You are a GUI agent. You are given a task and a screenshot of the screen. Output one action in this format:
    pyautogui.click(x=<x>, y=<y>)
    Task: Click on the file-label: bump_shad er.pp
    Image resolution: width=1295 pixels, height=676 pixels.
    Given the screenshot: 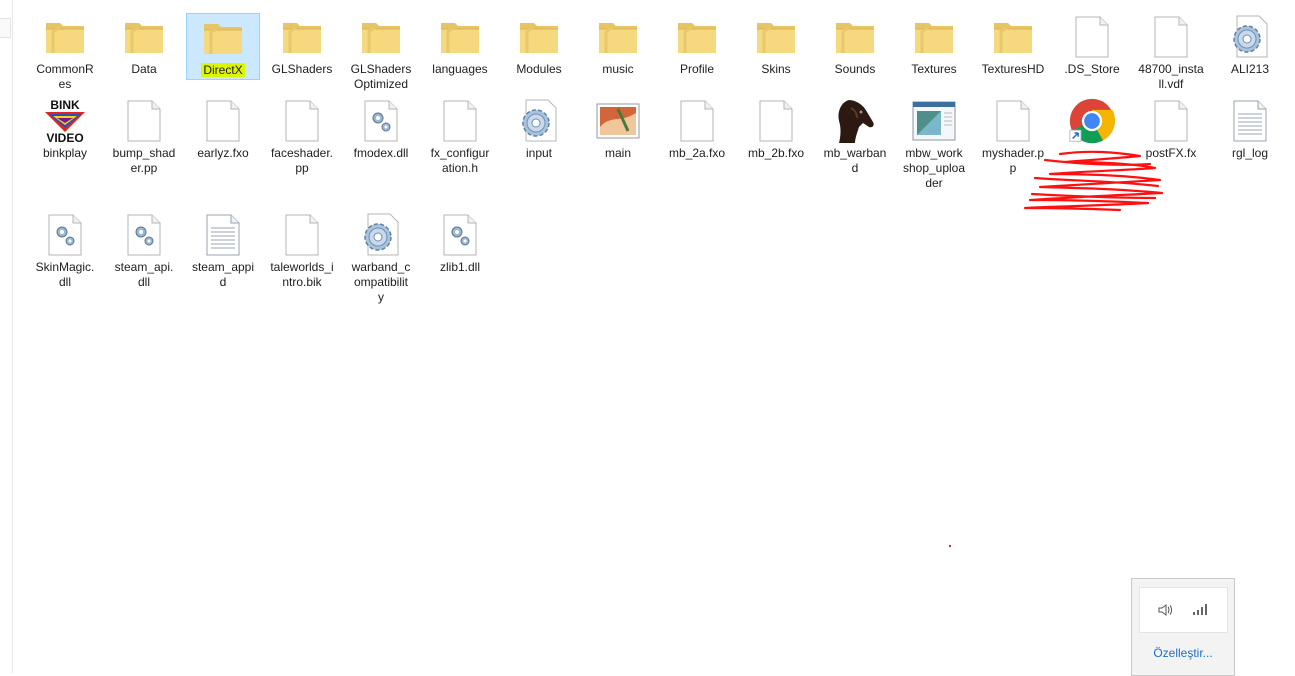 What is the action you would take?
    pyautogui.click(x=144, y=160)
    